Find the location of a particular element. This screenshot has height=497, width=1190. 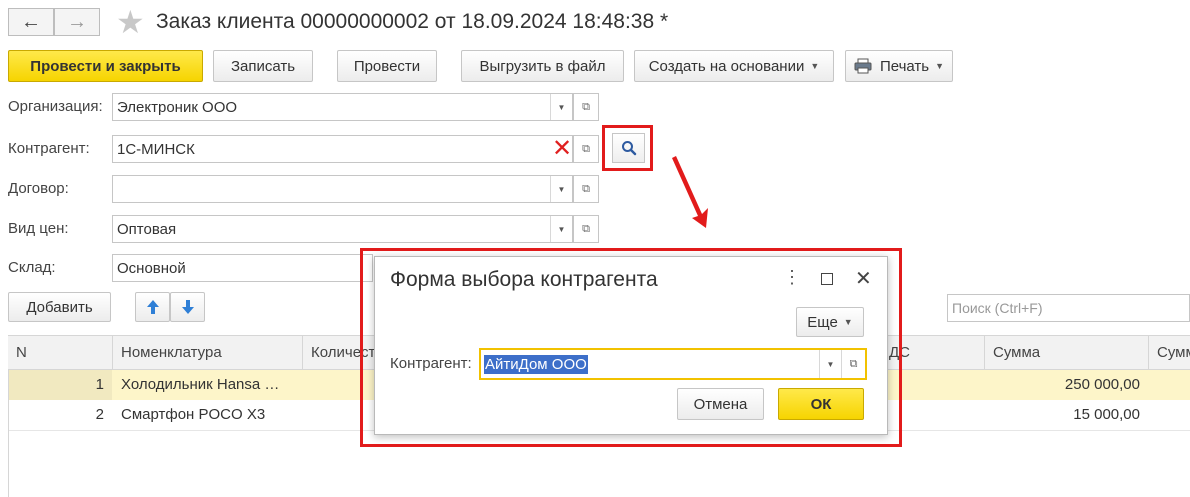

contract-label: Договор: is located at coordinates (38, 188).